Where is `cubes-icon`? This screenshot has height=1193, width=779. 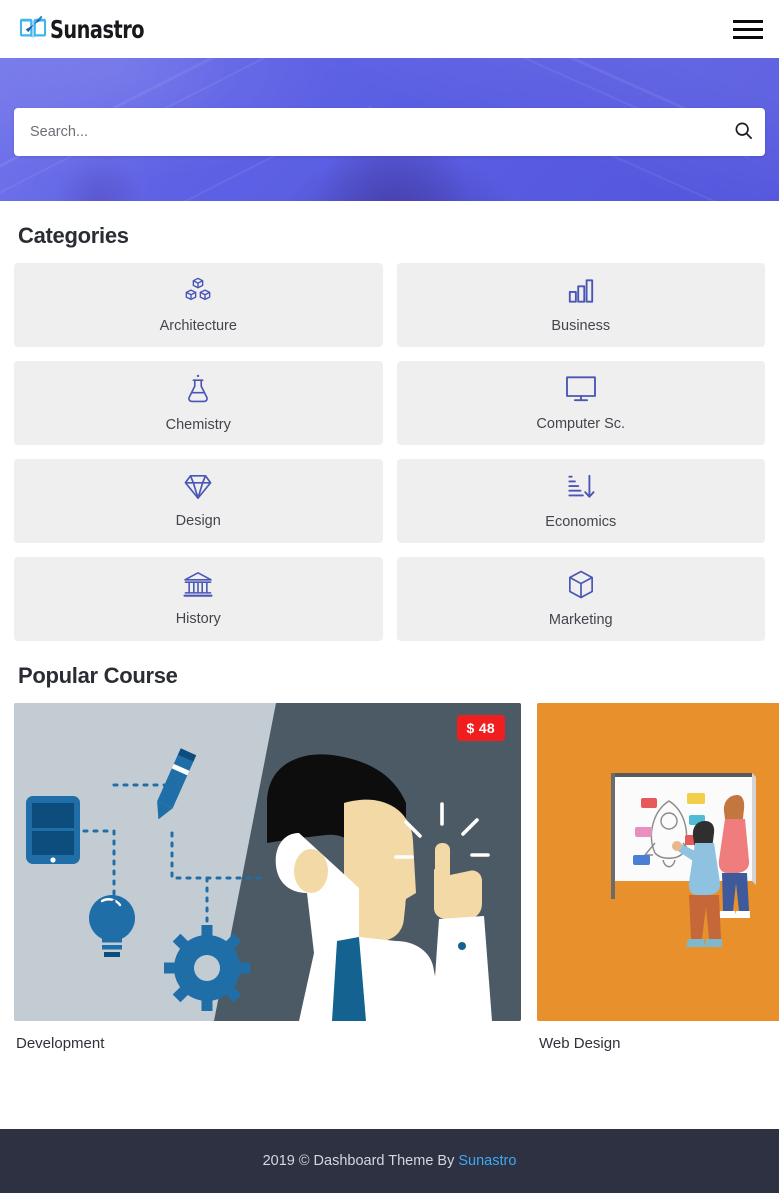
cubes-icon is located at coordinates (198, 293).